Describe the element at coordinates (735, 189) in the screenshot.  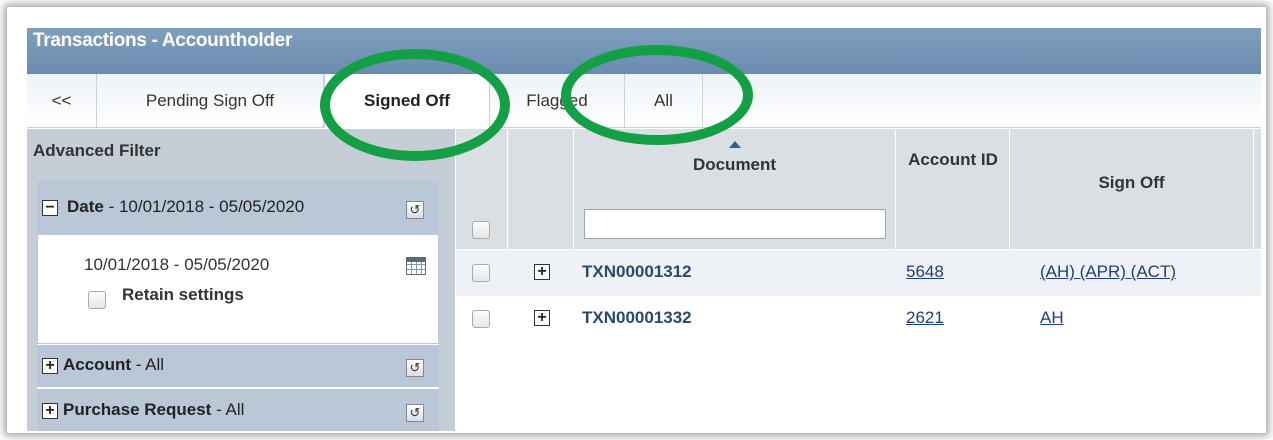
I see `document-column-header: Document` at that location.